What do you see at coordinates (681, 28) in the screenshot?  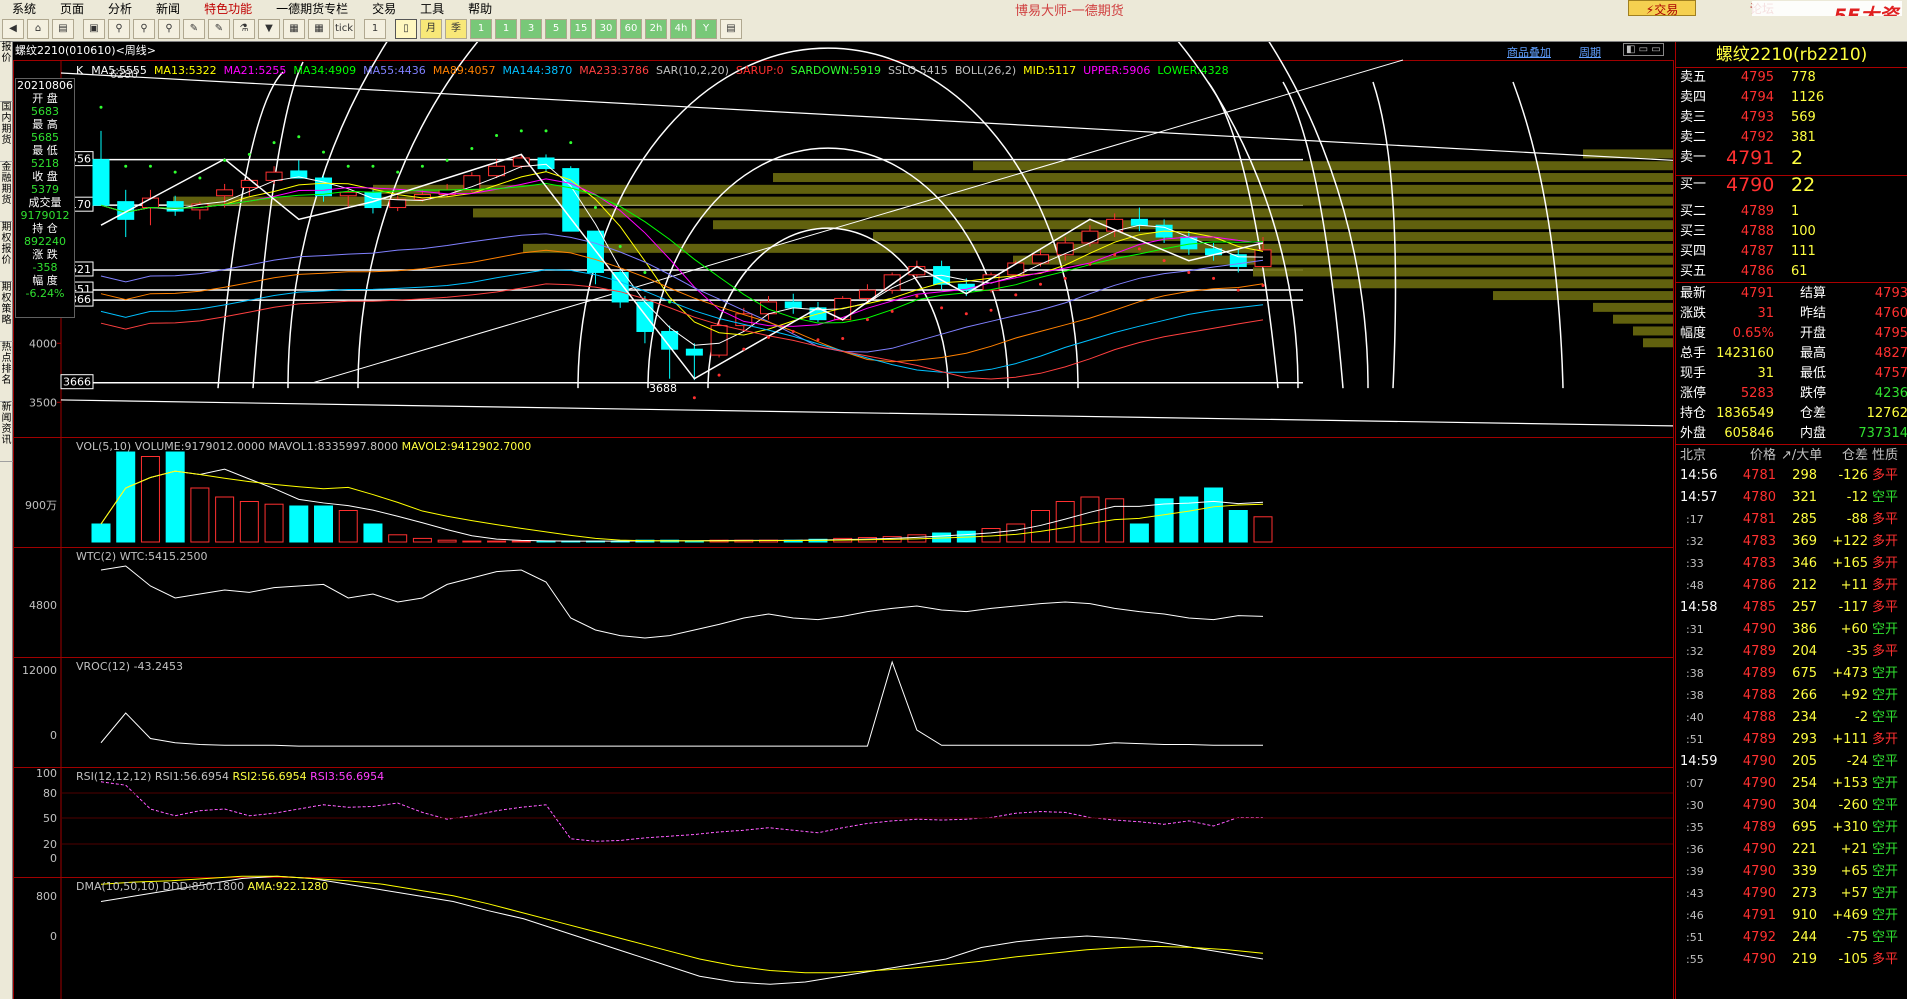 I see `toolbar-button-26: 4h` at bounding box center [681, 28].